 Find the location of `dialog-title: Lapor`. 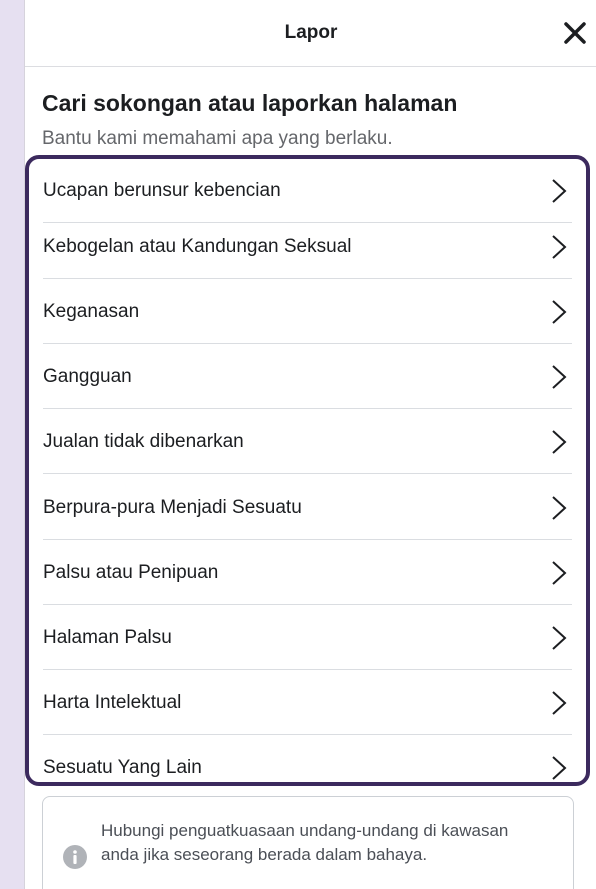

dialog-title: Lapor is located at coordinates (311, 32).